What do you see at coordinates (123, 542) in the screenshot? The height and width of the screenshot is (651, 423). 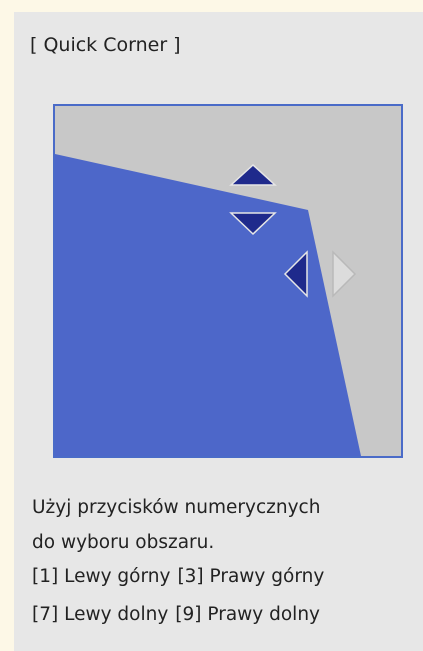 I see `instruction-line-2: do wyboru obszaru.` at bounding box center [123, 542].